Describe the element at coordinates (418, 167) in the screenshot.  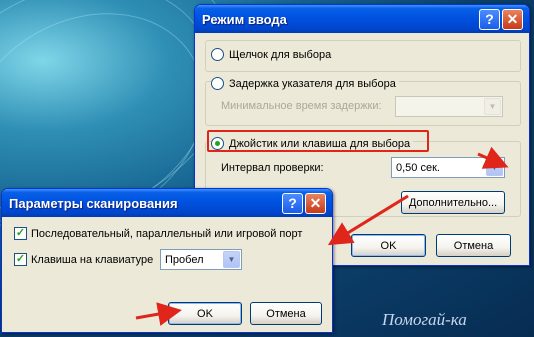
I see `interval-value: 0,50 сек.` at that location.